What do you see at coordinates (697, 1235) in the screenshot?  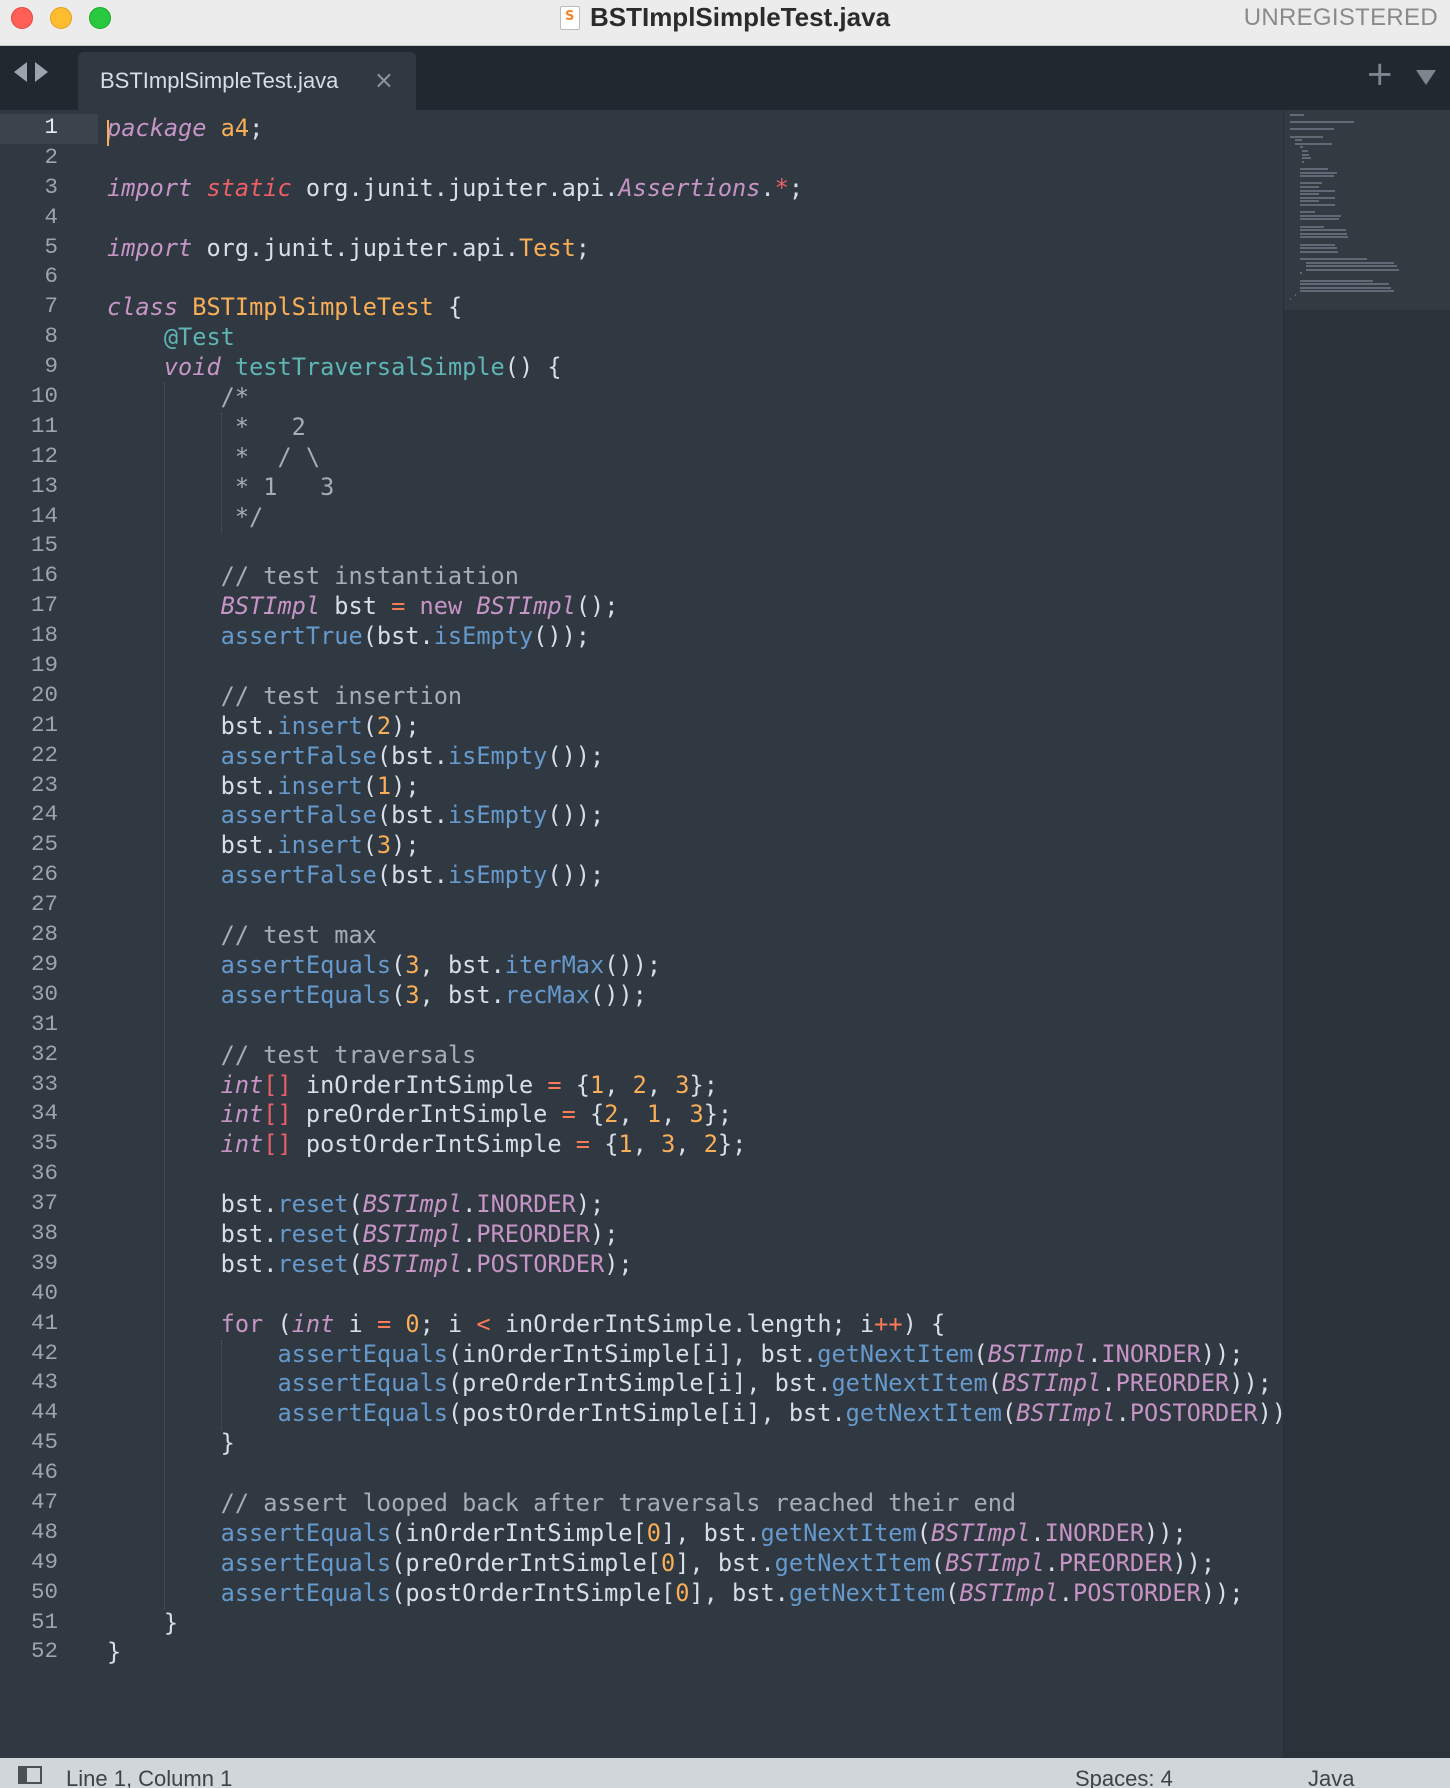 I see `code-line: bst.reset(BSTImpl.PREORDER);` at bounding box center [697, 1235].